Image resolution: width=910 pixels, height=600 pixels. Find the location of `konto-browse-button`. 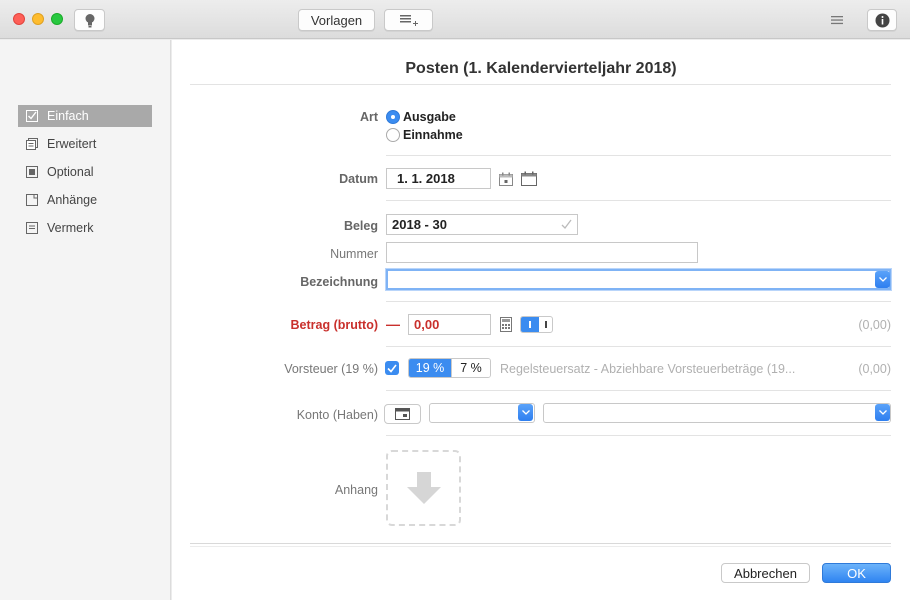

konto-browse-button is located at coordinates (402, 414).